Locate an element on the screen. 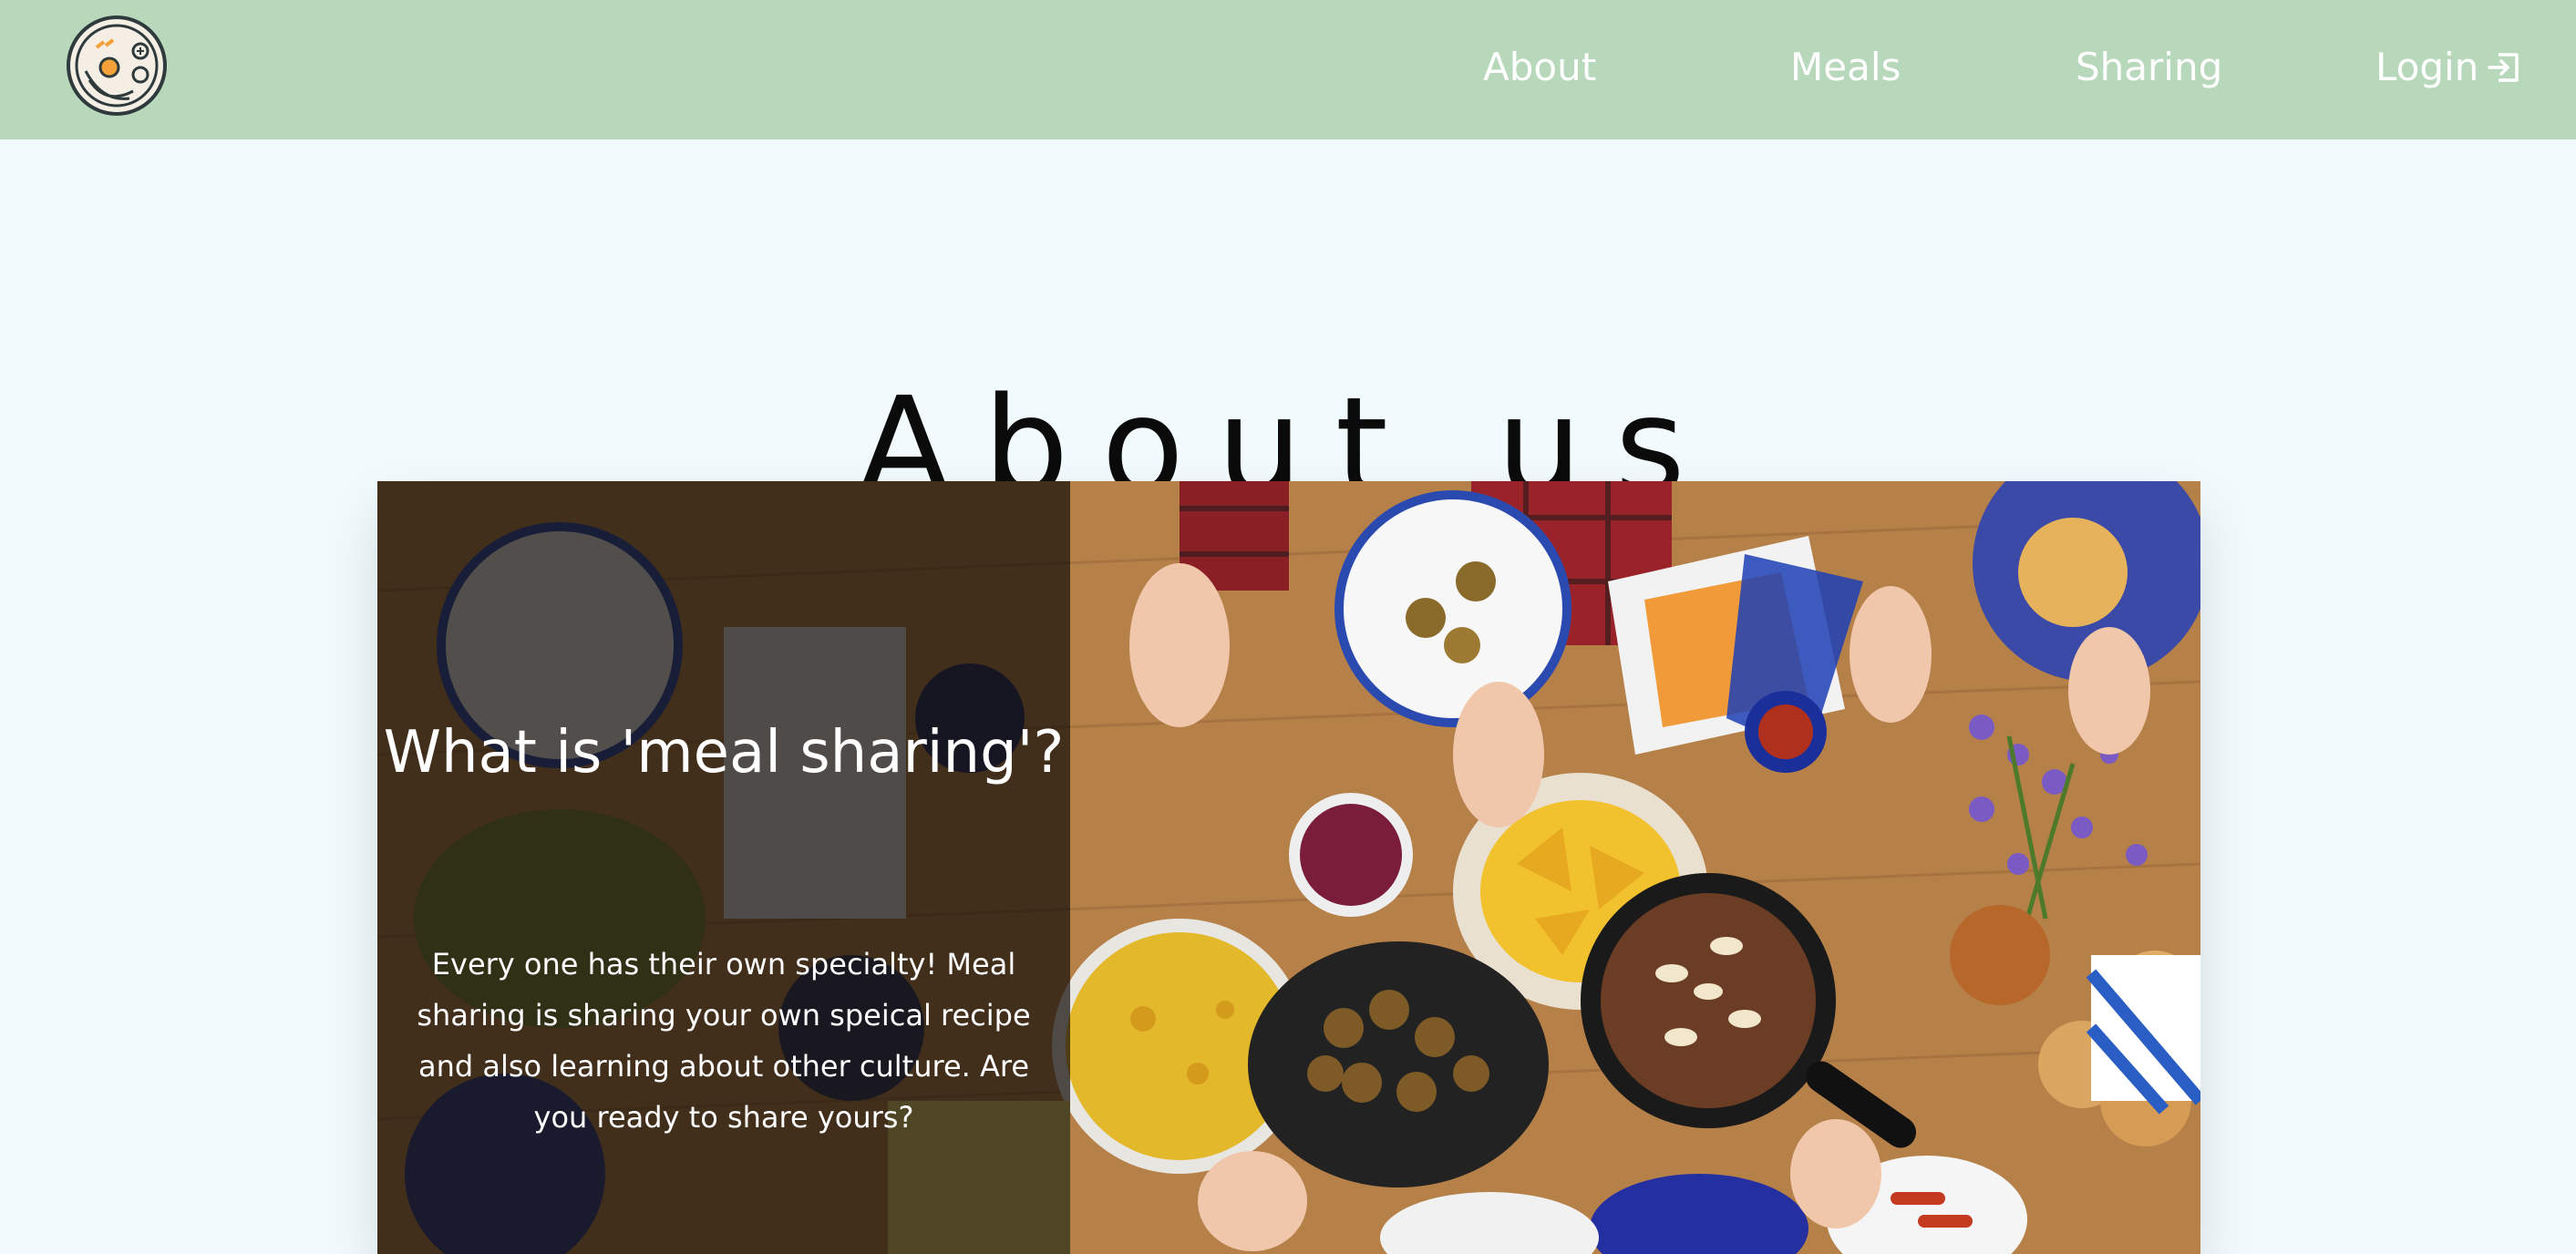 The height and width of the screenshot is (1254, 2576). login-label: Login is located at coordinates (2427, 67).